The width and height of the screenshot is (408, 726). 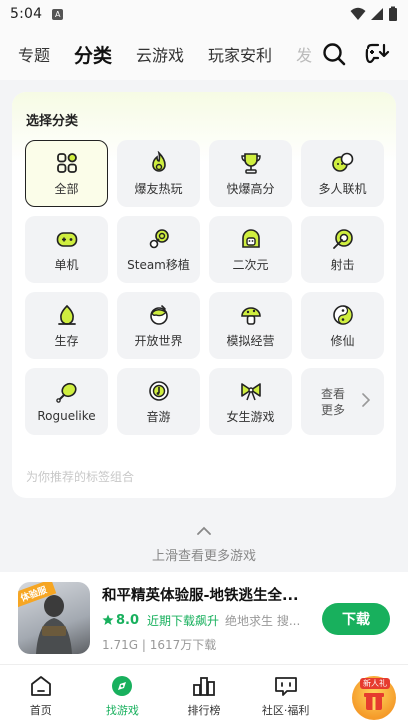 I want to click on fire-icon, so click(x=158, y=161).